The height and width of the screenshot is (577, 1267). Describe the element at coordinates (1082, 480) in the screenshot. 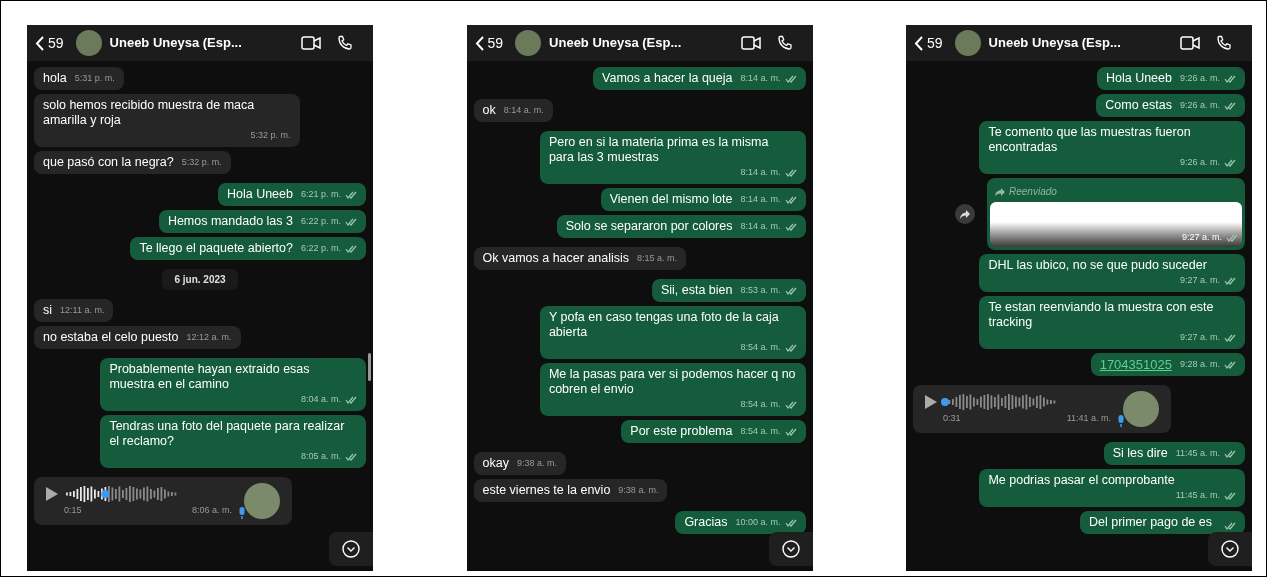

I see `message-text: Me podrias pasar el comprobante` at that location.